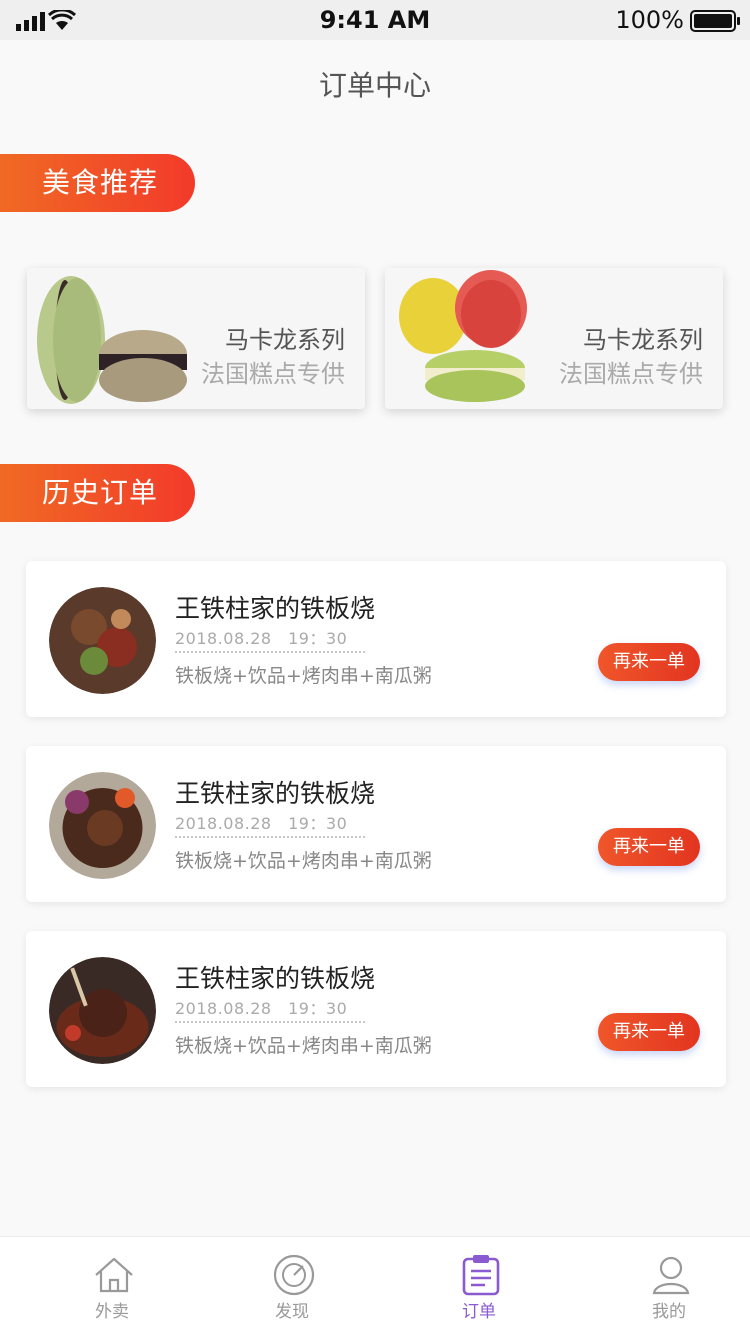  What do you see at coordinates (481, 1275) in the screenshot?
I see `clipboard-icon` at bounding box center [481, 1275].